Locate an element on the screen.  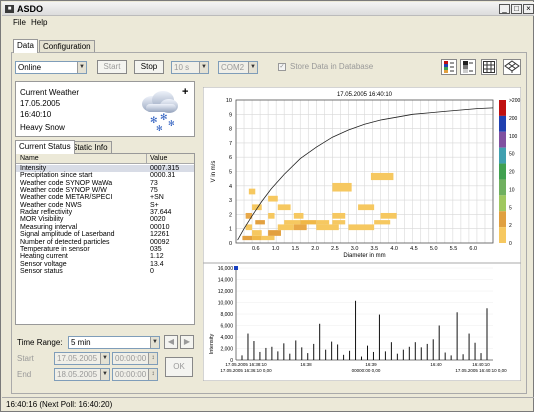
menu-help: Help is located at coordinates (39, 22).